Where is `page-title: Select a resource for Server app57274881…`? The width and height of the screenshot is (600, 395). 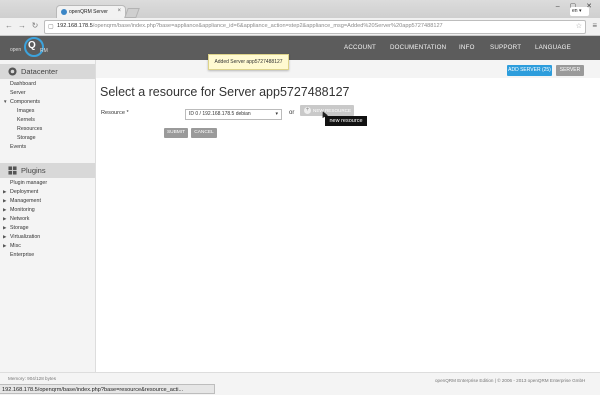 page-title: Select a resource for Server app57274881… is located at coordinates (225, 92).